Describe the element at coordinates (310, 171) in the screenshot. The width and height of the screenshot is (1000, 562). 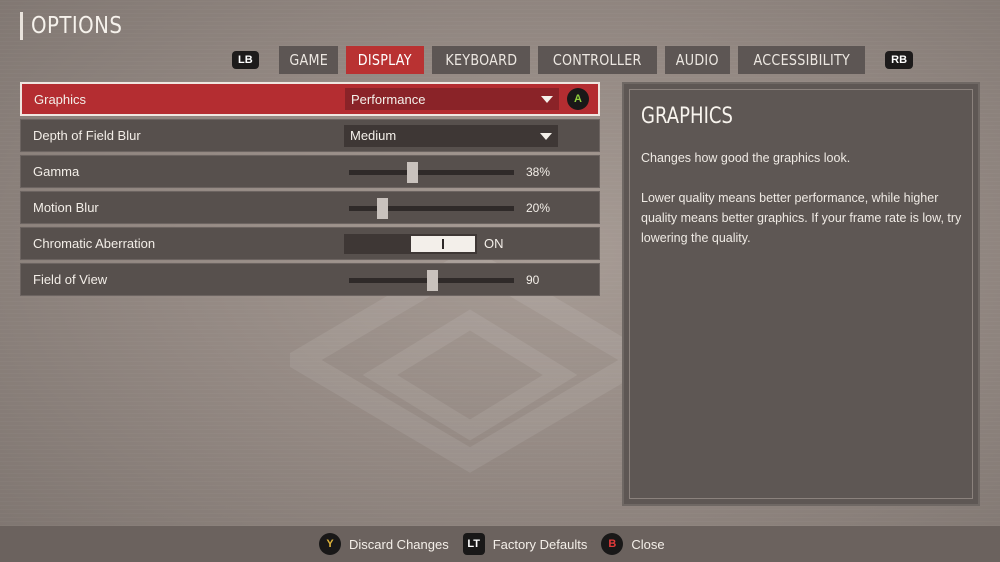
I see `setting-row-gamma: Gamma 38%` at that location.